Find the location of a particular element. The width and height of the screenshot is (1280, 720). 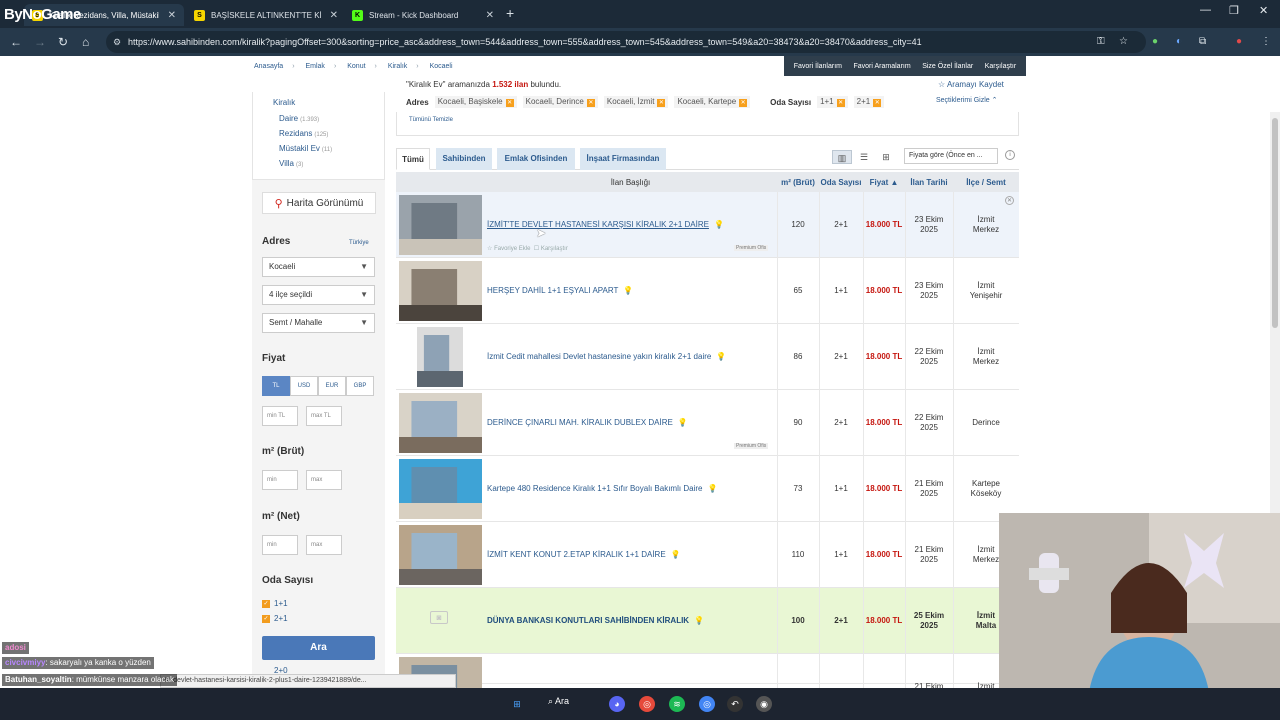

breadcrumb-item: Anasayfa is located at coordinates (268, 66).